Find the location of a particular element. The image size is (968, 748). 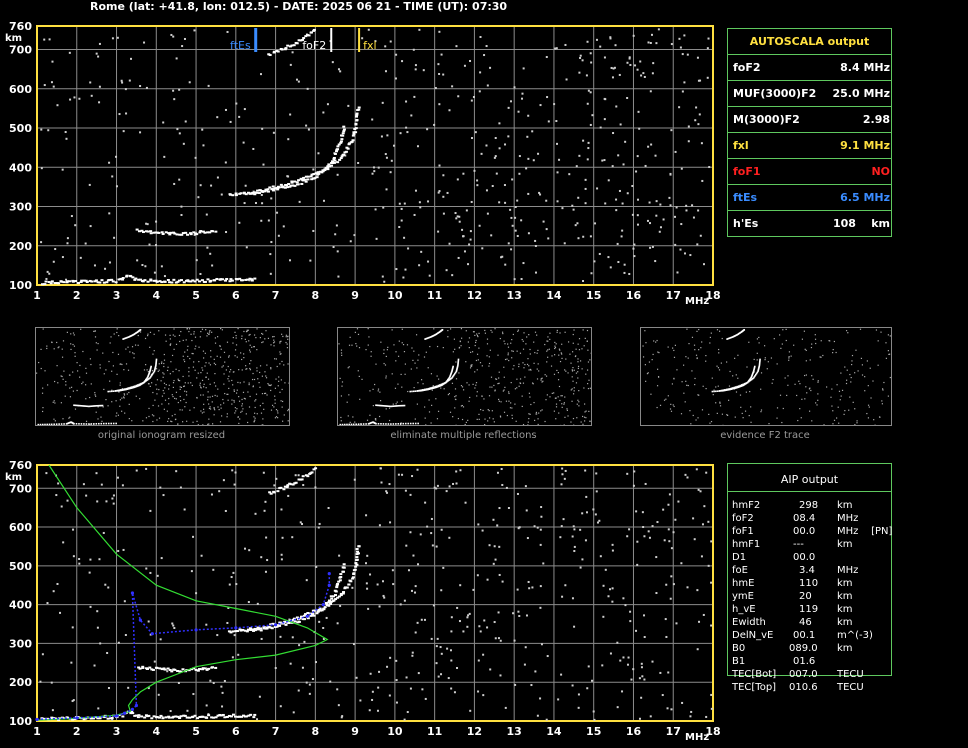

aip-value: 01.6 is located at coordinates (804, 661).